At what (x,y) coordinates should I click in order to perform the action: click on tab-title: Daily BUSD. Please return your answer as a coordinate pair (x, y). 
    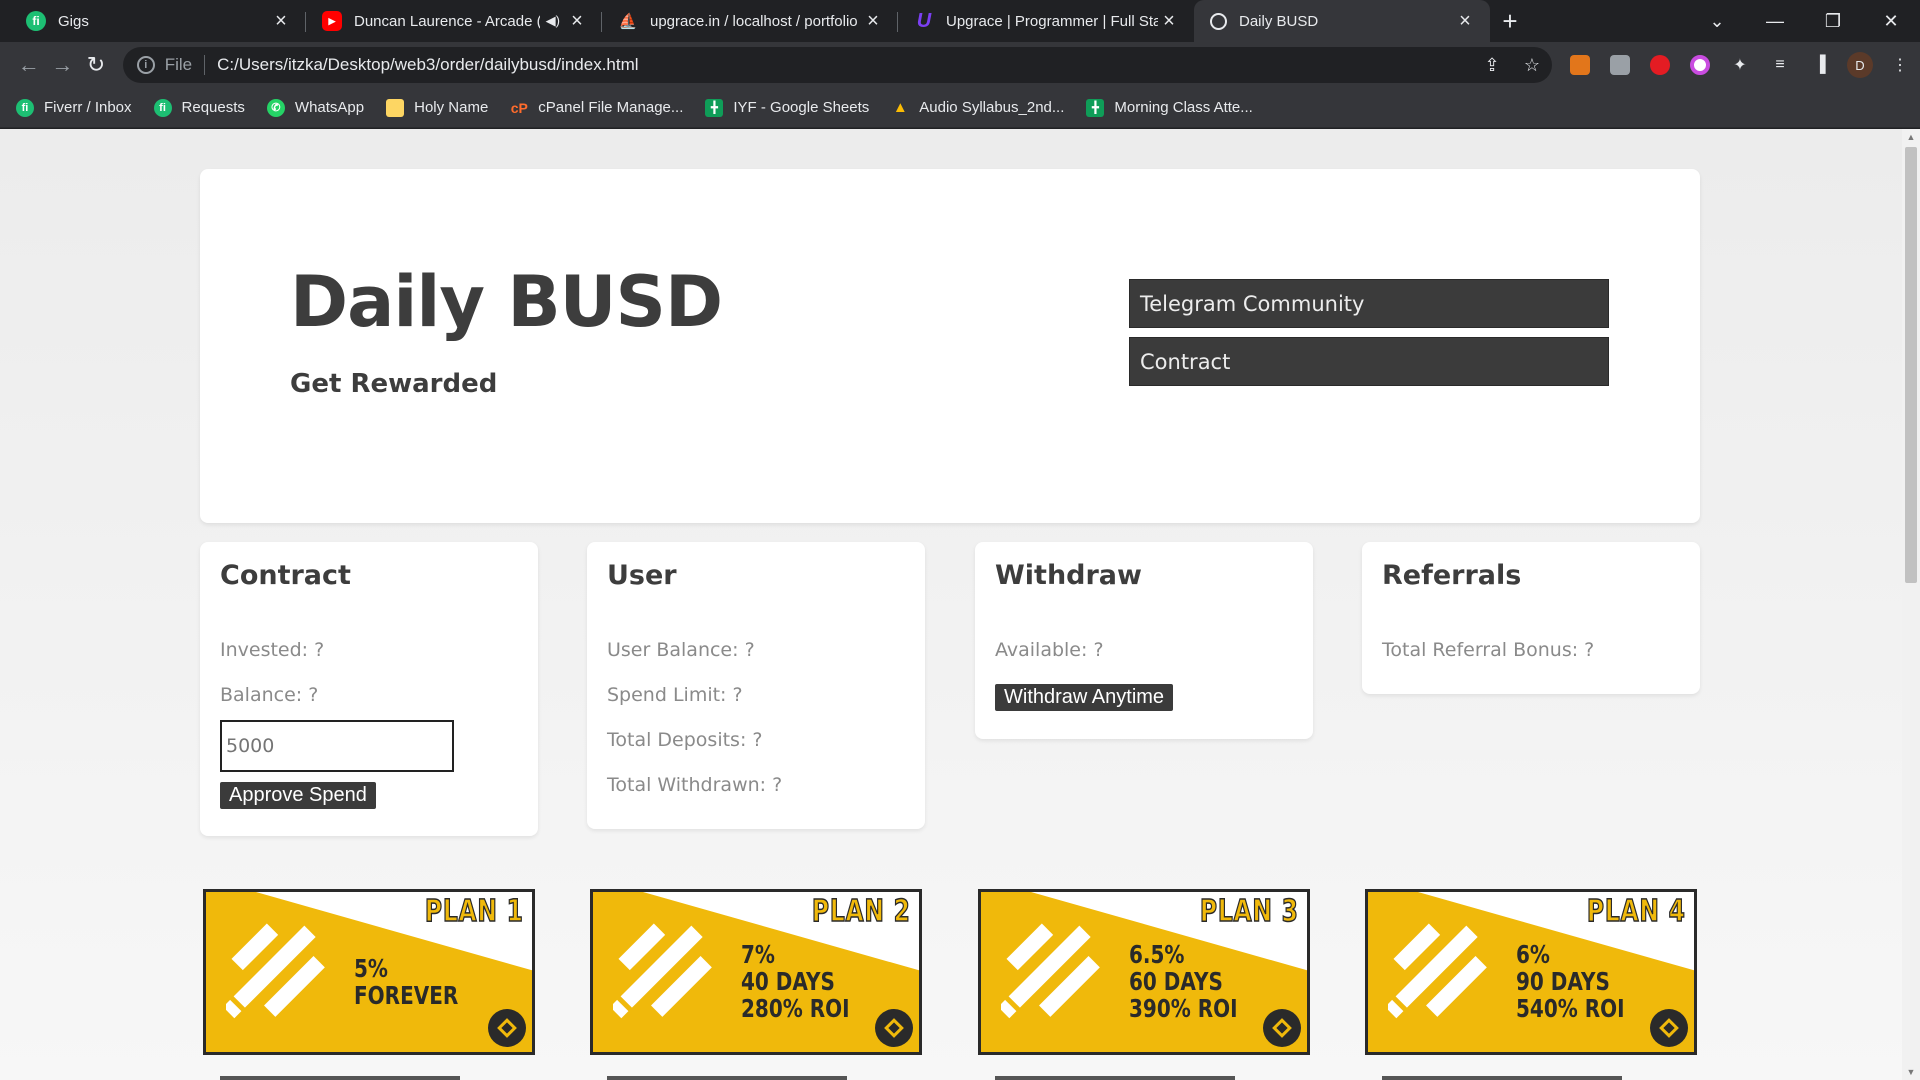
    Looking at the image, I should click on (1279, 21).